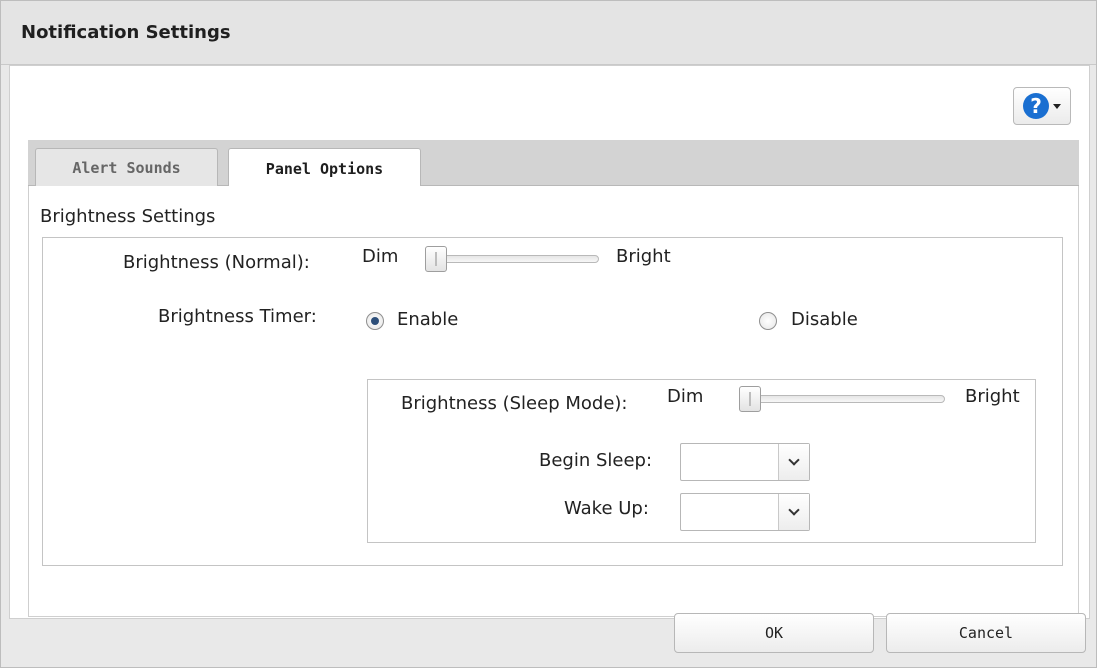 The image size is (1097, 668). I want to click on brightness-sleep-min-label: Dim, so click(685, 396).